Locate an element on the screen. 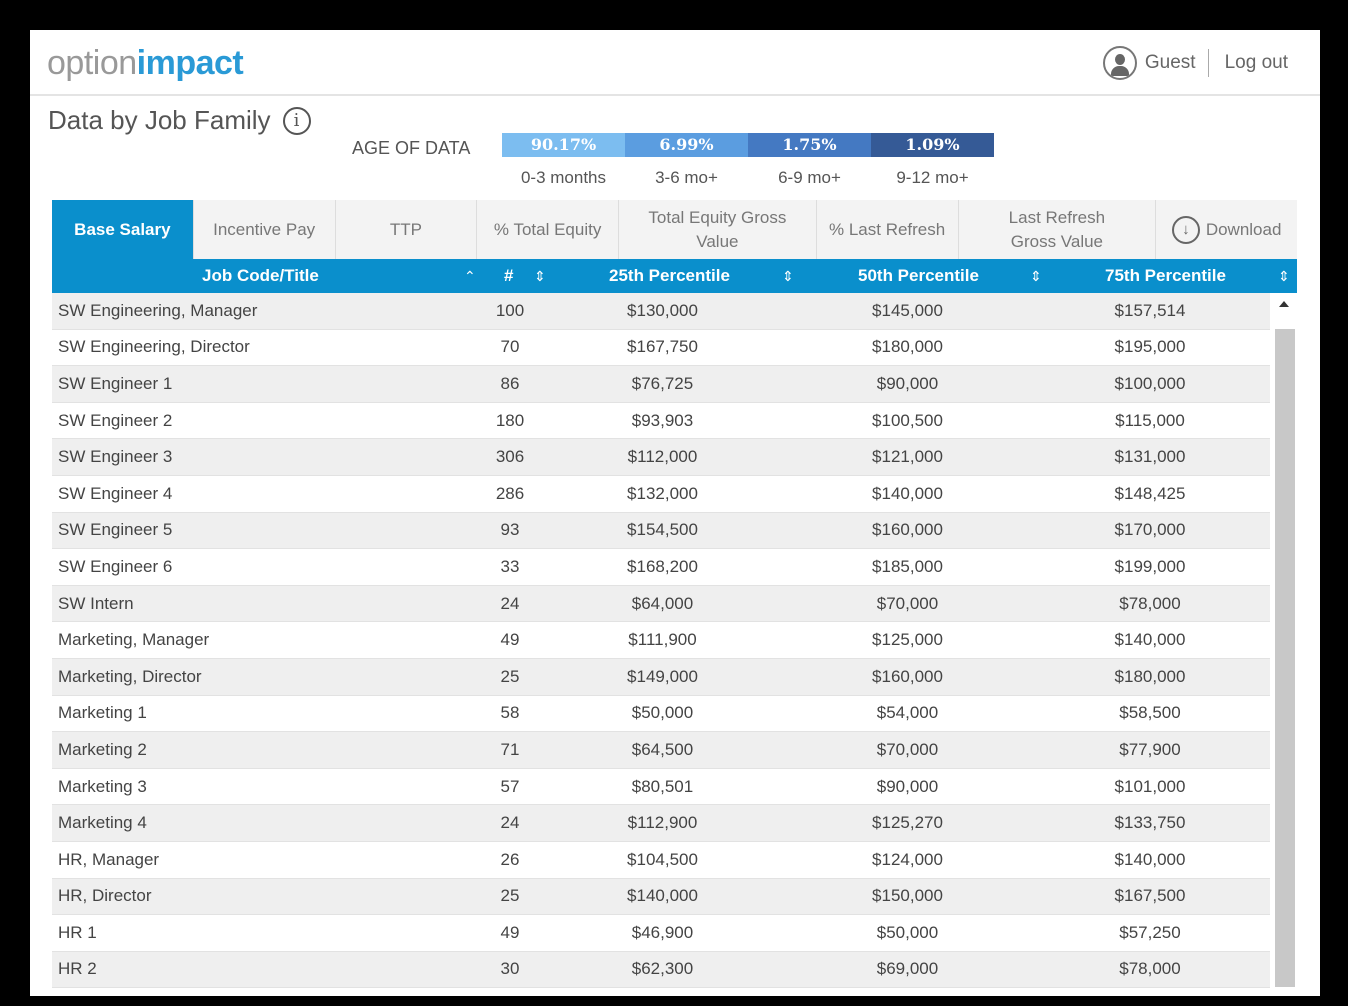 The image size is (1348, 1006). table-row: Marketing 3 57 $80,501 $90,000 $101,000 is located at coordinates (661, 787).